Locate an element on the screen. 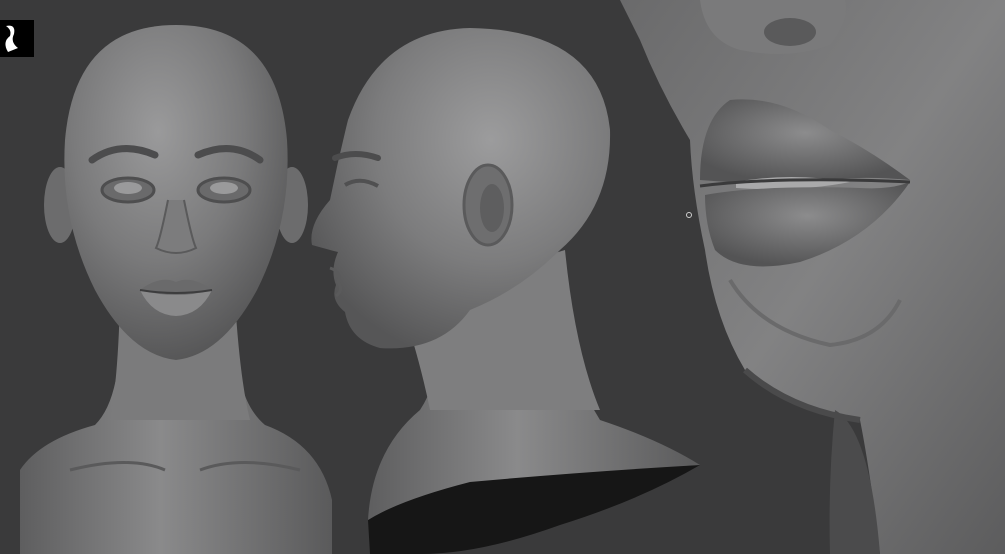 This screenshot has height=554, width=1005. cursor-marker is located at coordinates (689, 215).